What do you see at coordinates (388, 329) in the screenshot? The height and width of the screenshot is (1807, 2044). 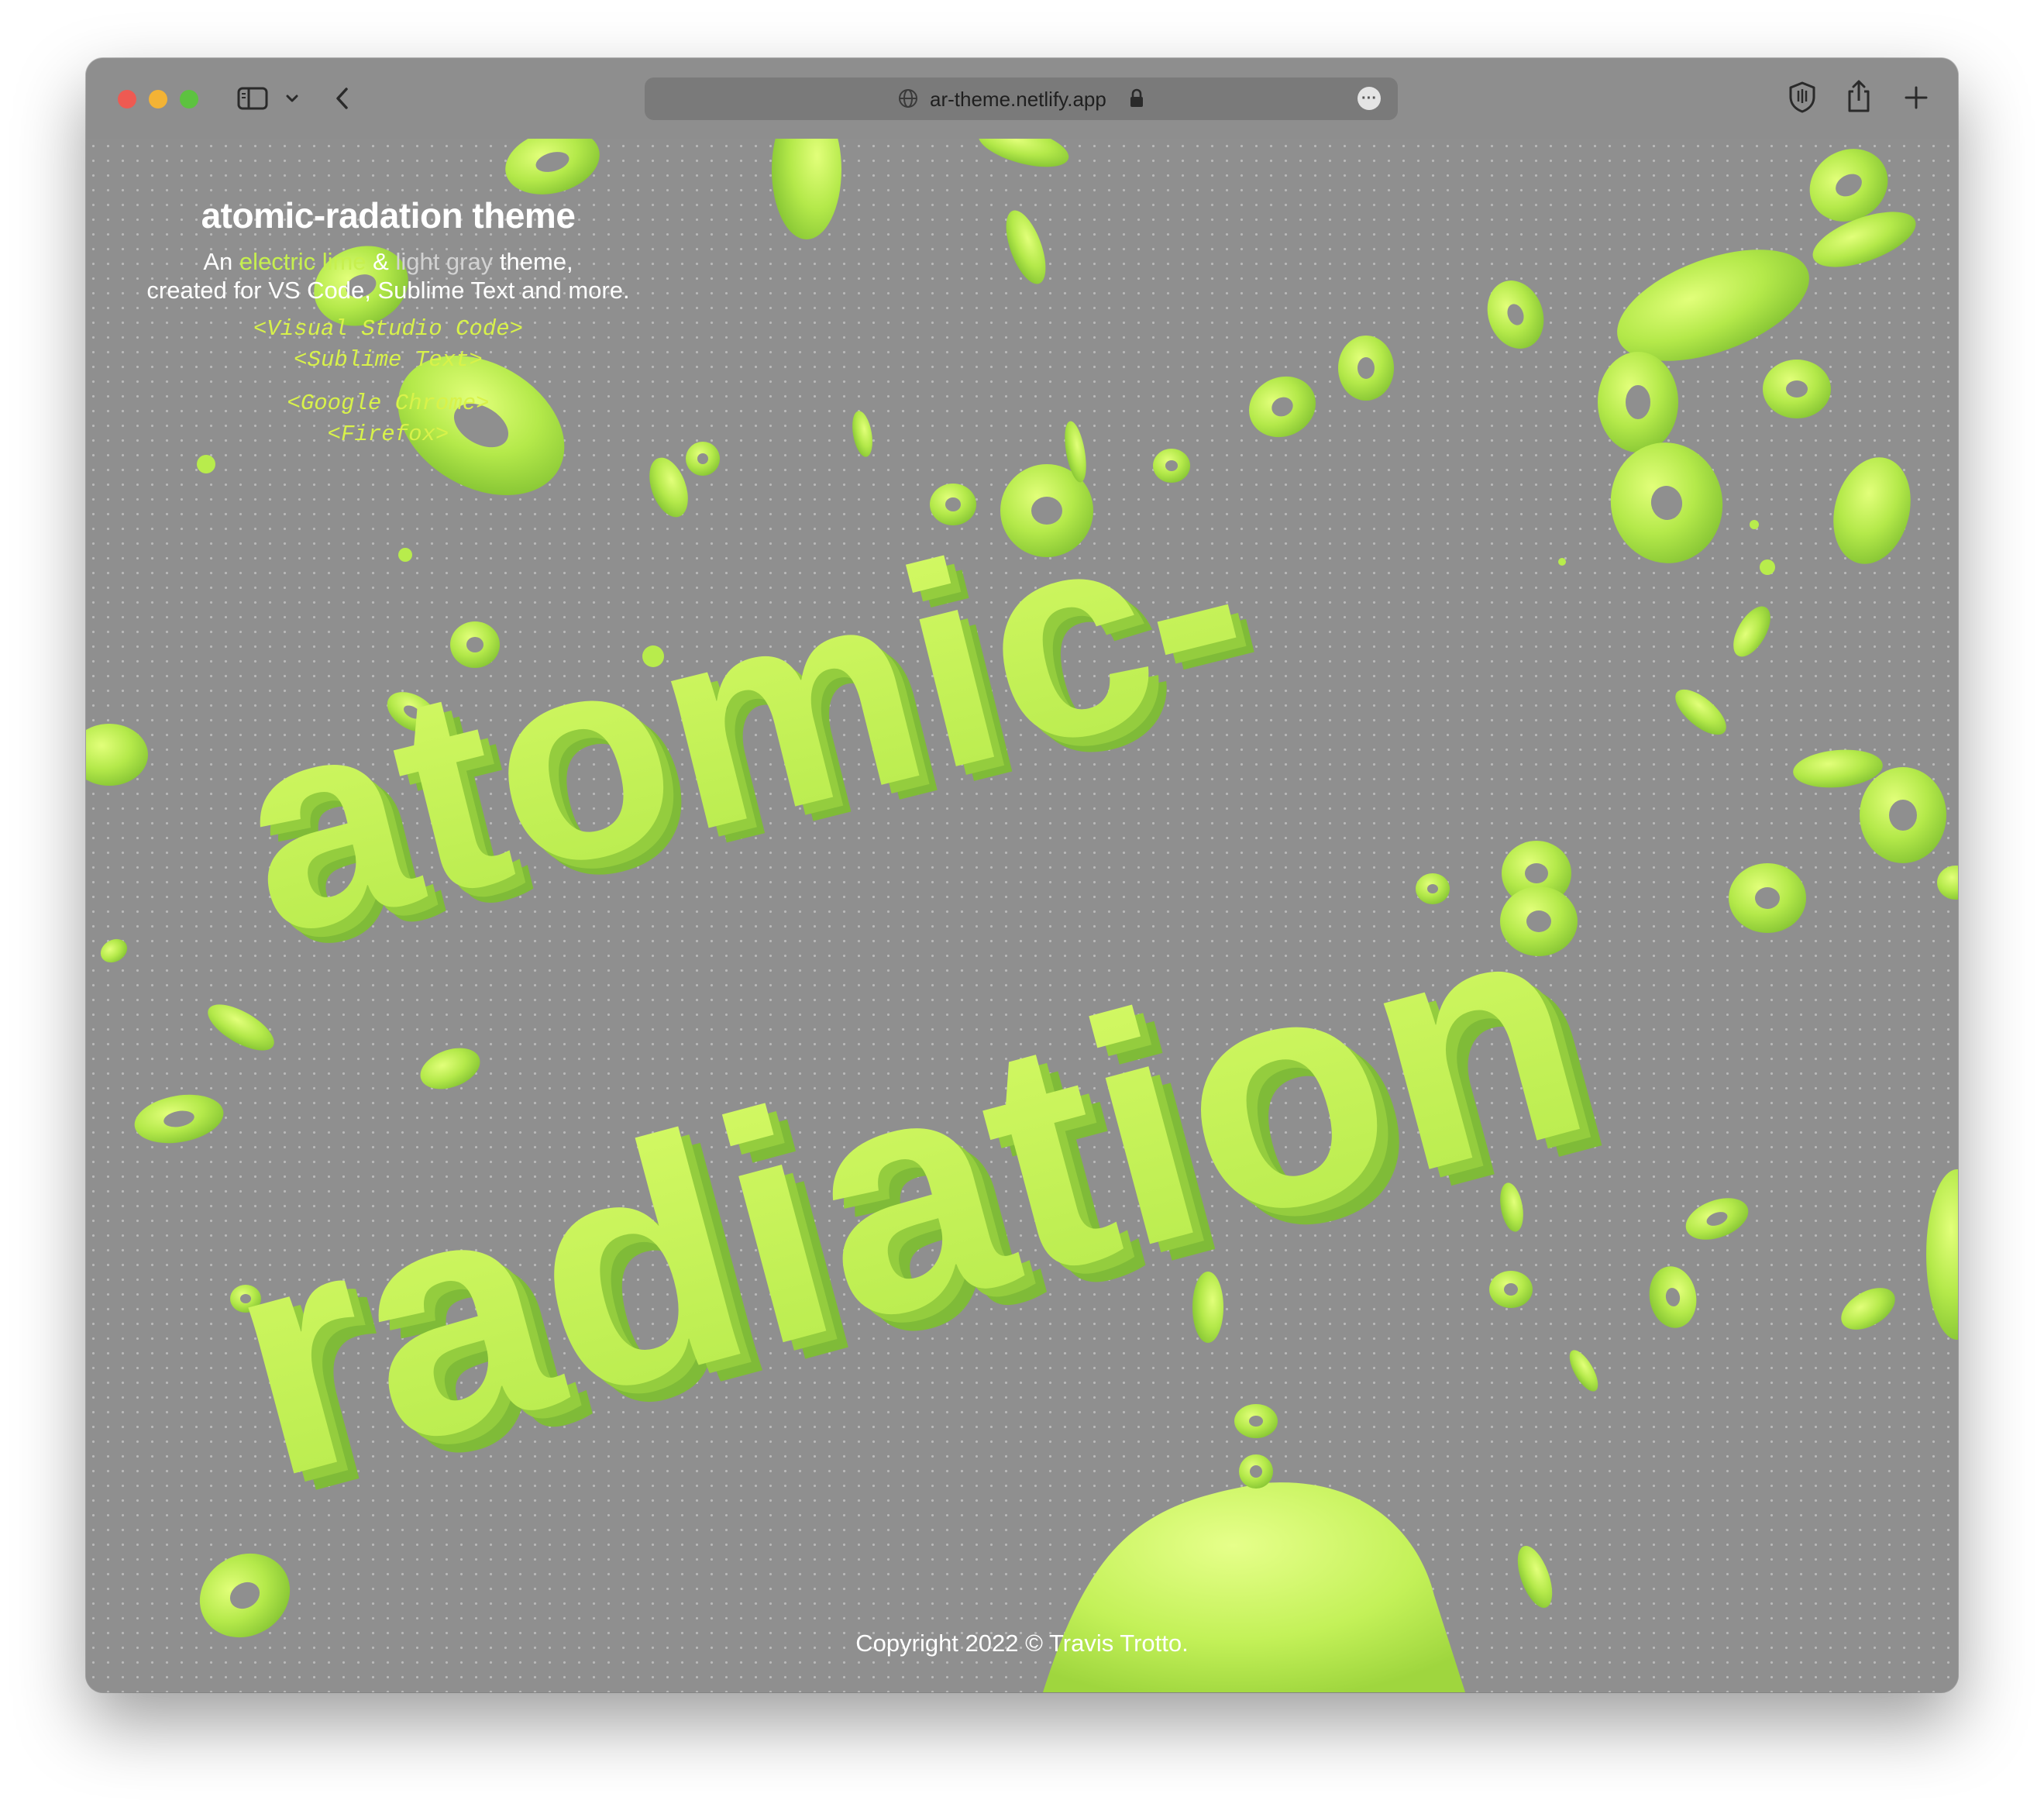 I see `link-vscode: <Visual Studio Code>` at bounding box center [388, 329].